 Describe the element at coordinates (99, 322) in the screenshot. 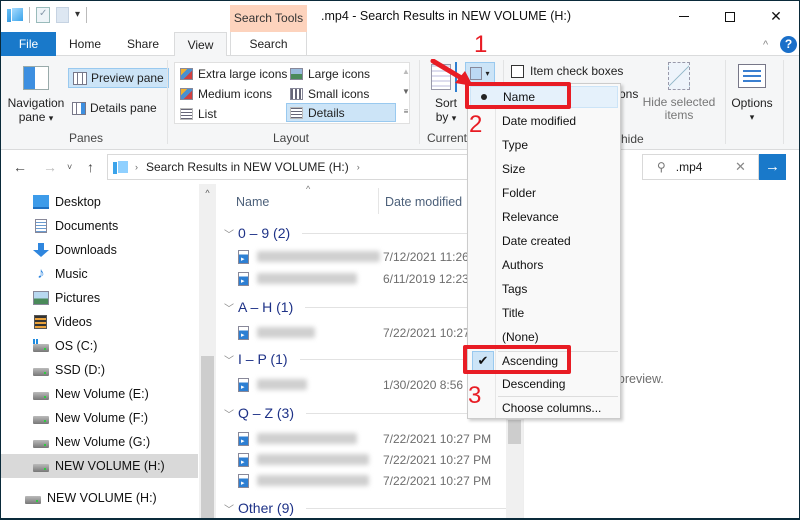

I see `nav-item-videos: Videos` at that location.